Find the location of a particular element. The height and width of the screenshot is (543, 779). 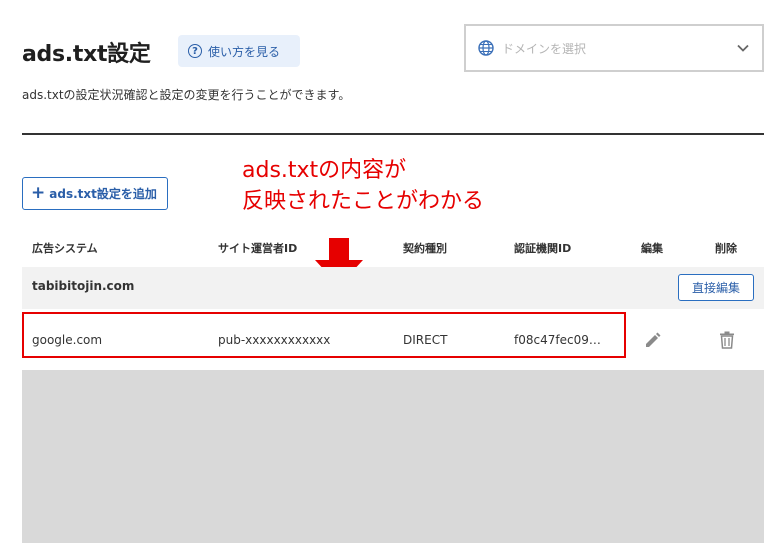

column-header-contract-type: 契約種別 is located at coordinates (425, 248).